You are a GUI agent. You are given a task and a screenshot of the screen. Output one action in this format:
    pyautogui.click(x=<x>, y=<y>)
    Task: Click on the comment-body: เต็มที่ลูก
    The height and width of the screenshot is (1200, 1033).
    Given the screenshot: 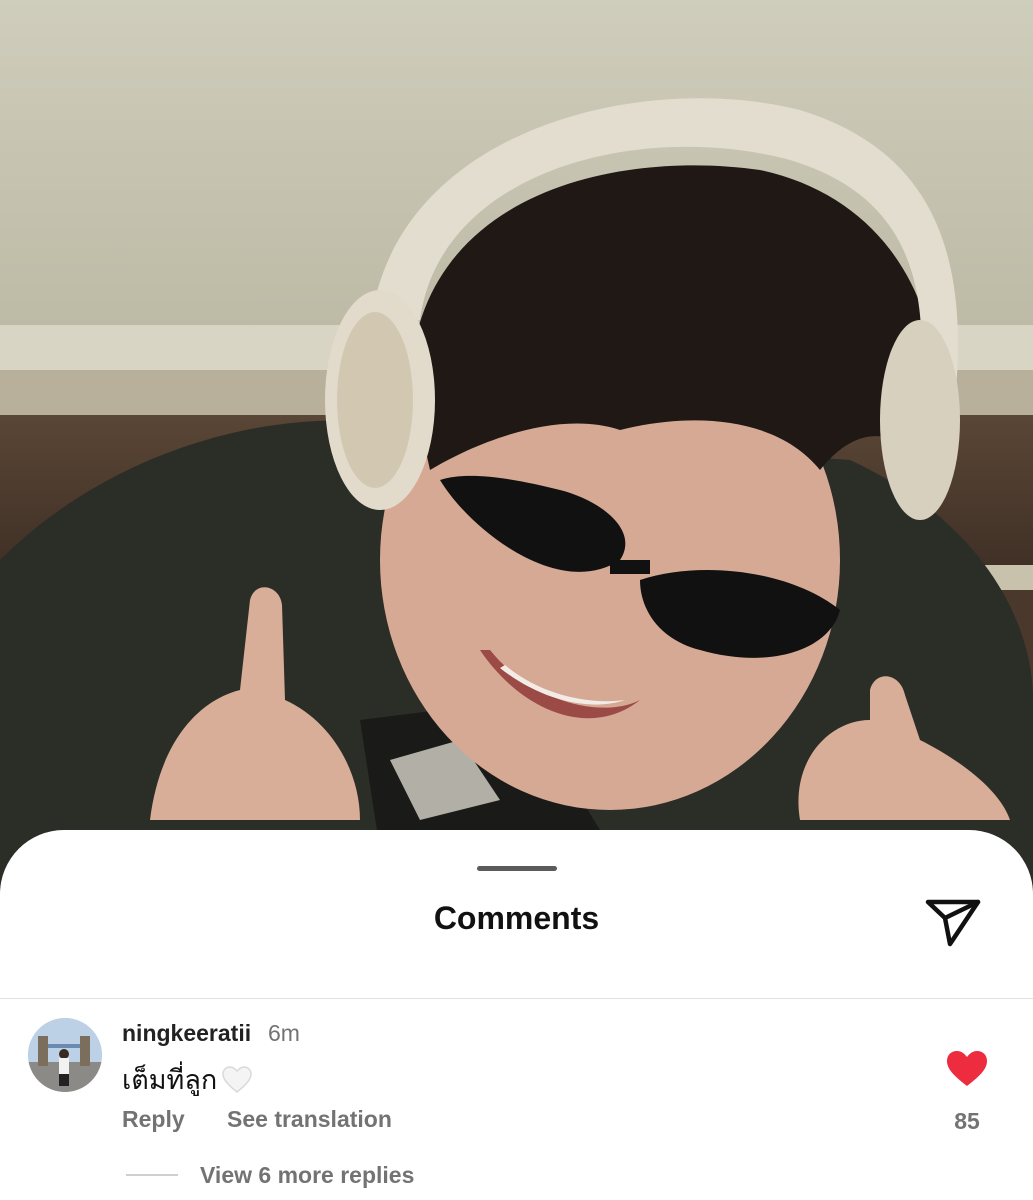 What is the action you would take?
    pyautogui.click(x=187, y=1079)
    